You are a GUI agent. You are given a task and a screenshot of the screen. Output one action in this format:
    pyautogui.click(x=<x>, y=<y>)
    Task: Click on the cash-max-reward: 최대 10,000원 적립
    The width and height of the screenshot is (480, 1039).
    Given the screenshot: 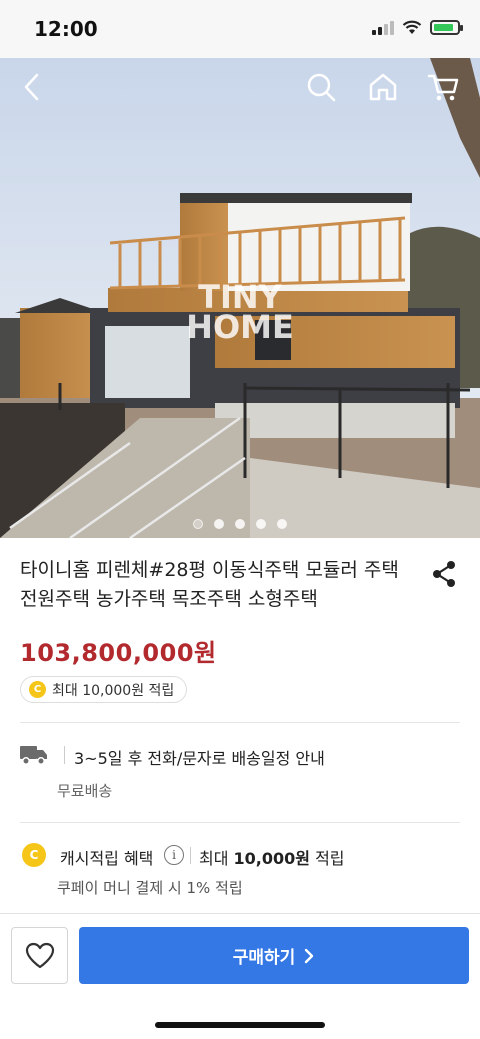 What is the action you would take?
    pyautogui.click(x=272, y=857)
    